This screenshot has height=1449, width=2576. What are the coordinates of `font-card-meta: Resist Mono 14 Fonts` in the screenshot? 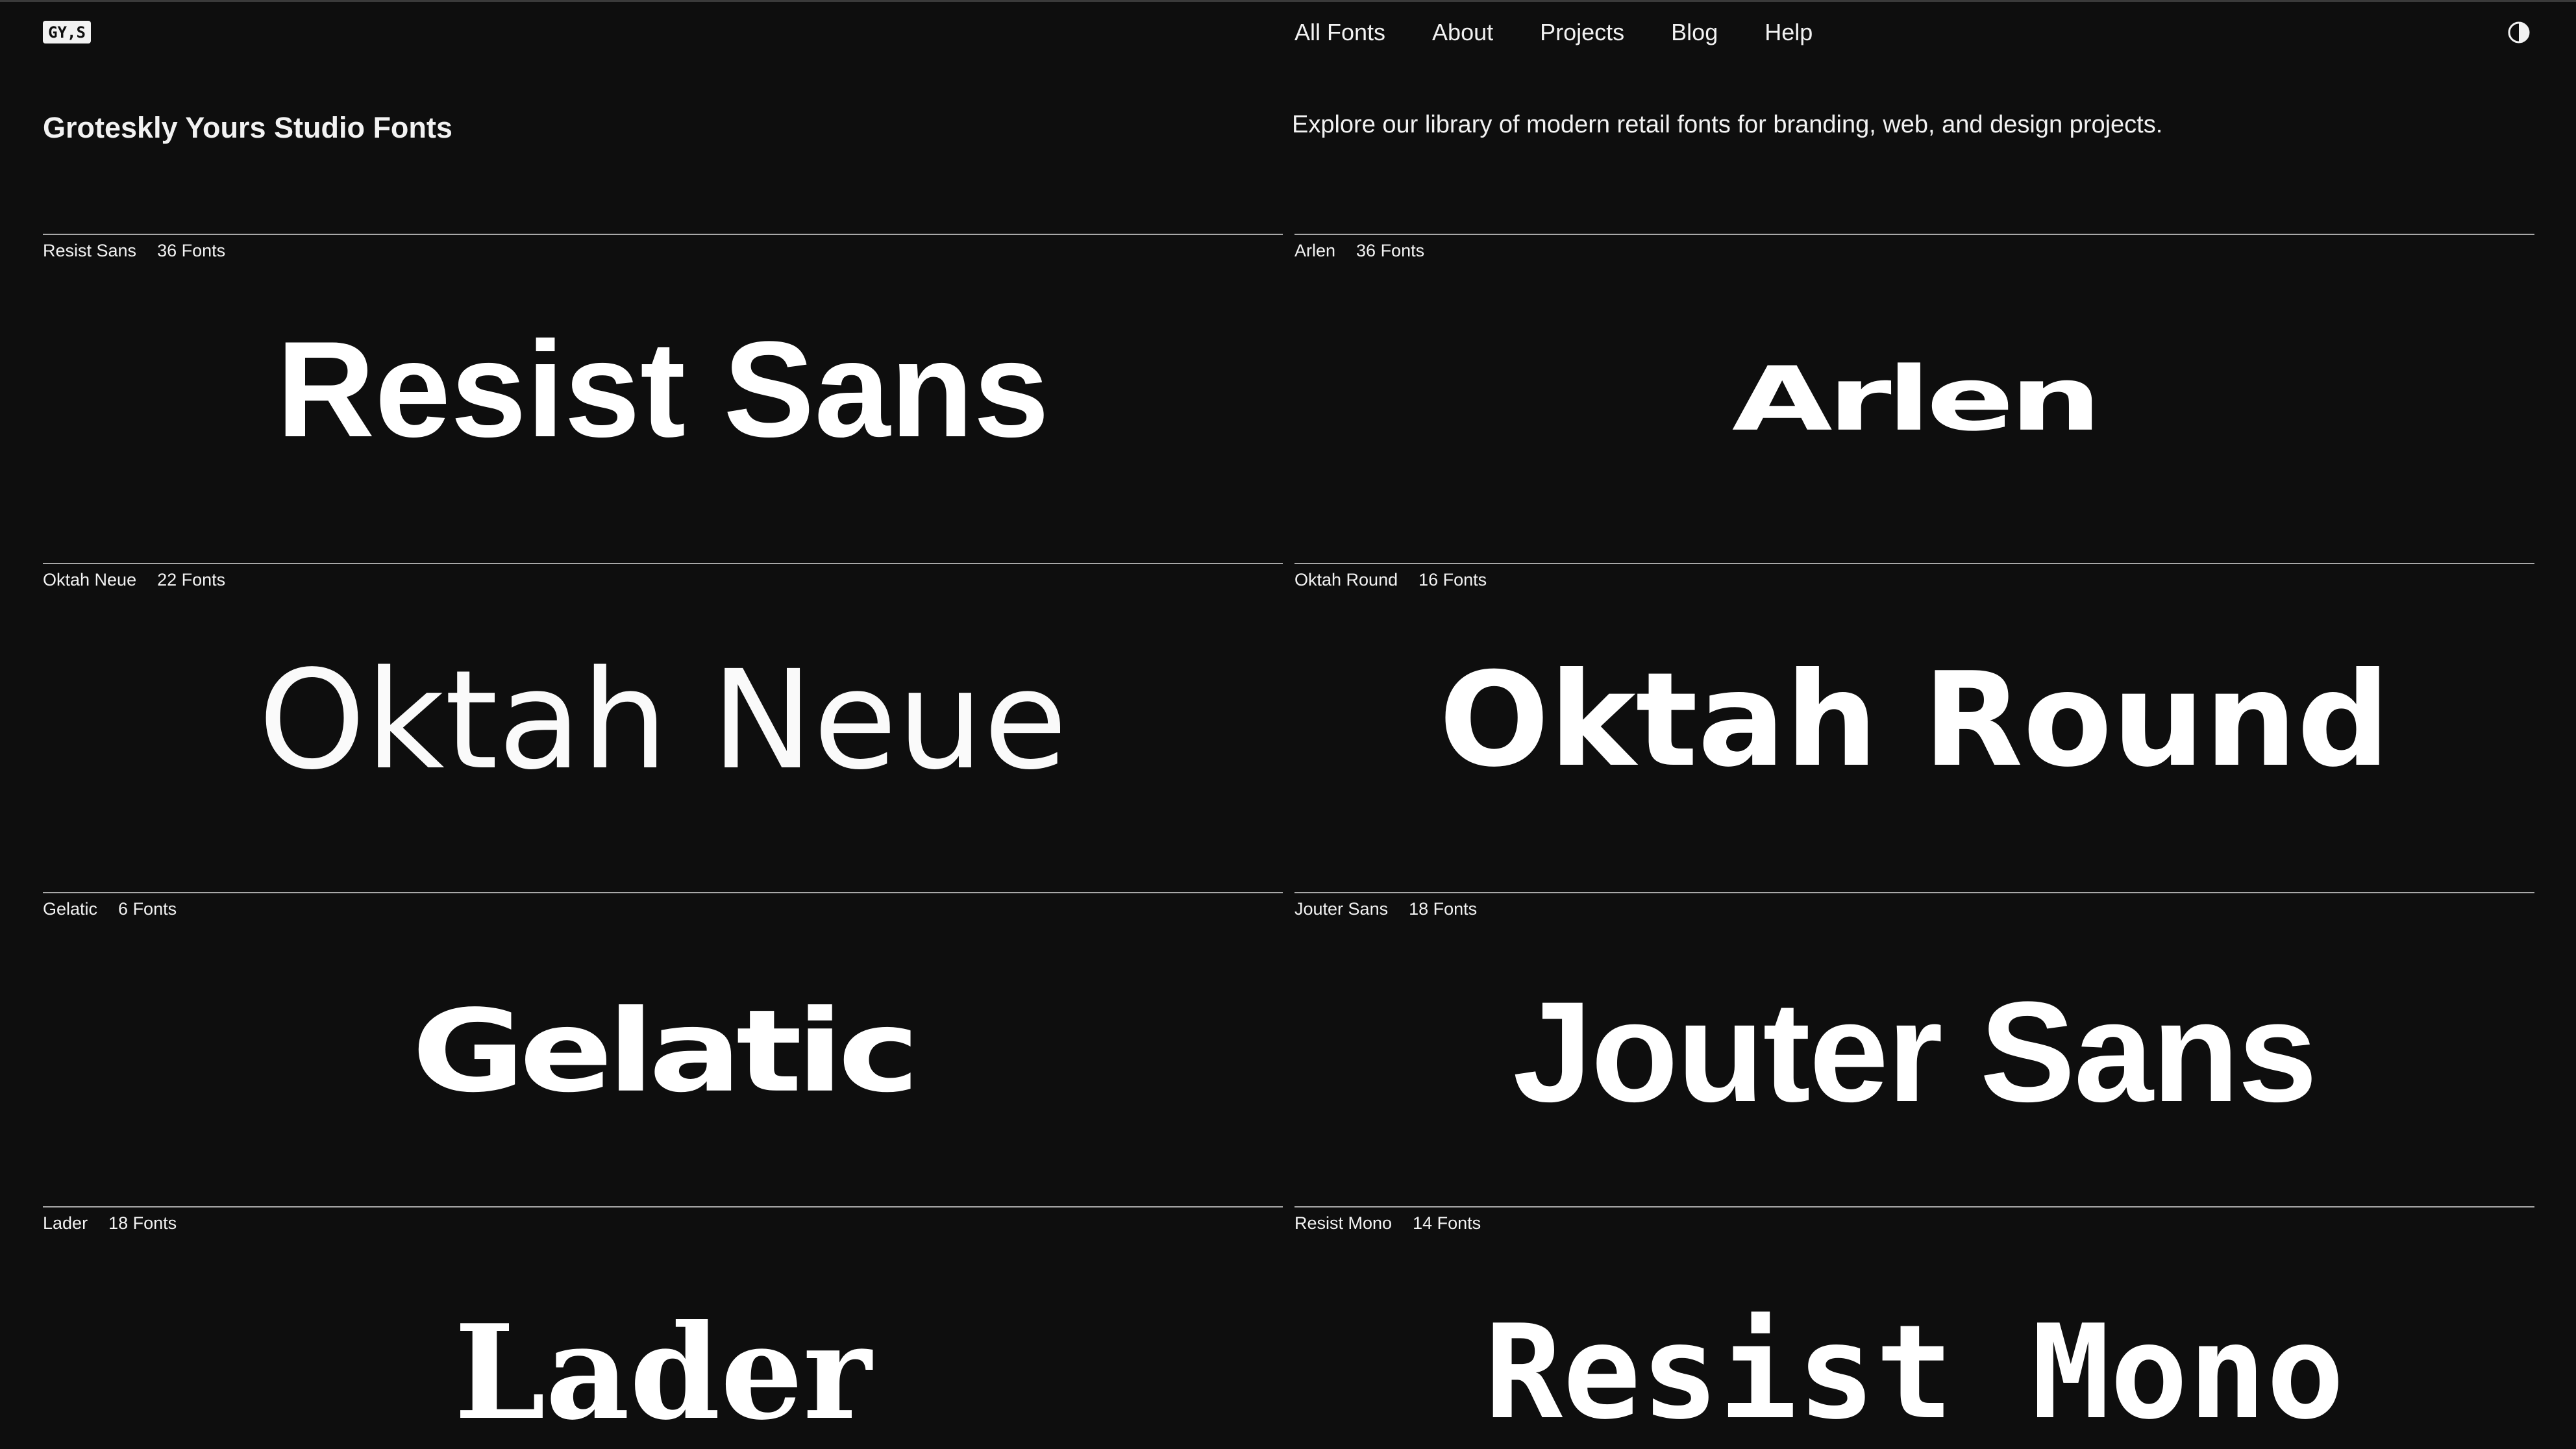 It's located at (1387, 1223).